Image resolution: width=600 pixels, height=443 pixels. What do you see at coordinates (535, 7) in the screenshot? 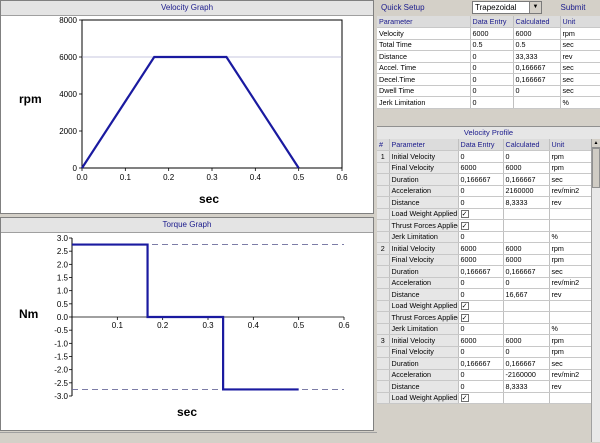
I see `chevron-down-icon: ▼` at bounding box center [535, 7].